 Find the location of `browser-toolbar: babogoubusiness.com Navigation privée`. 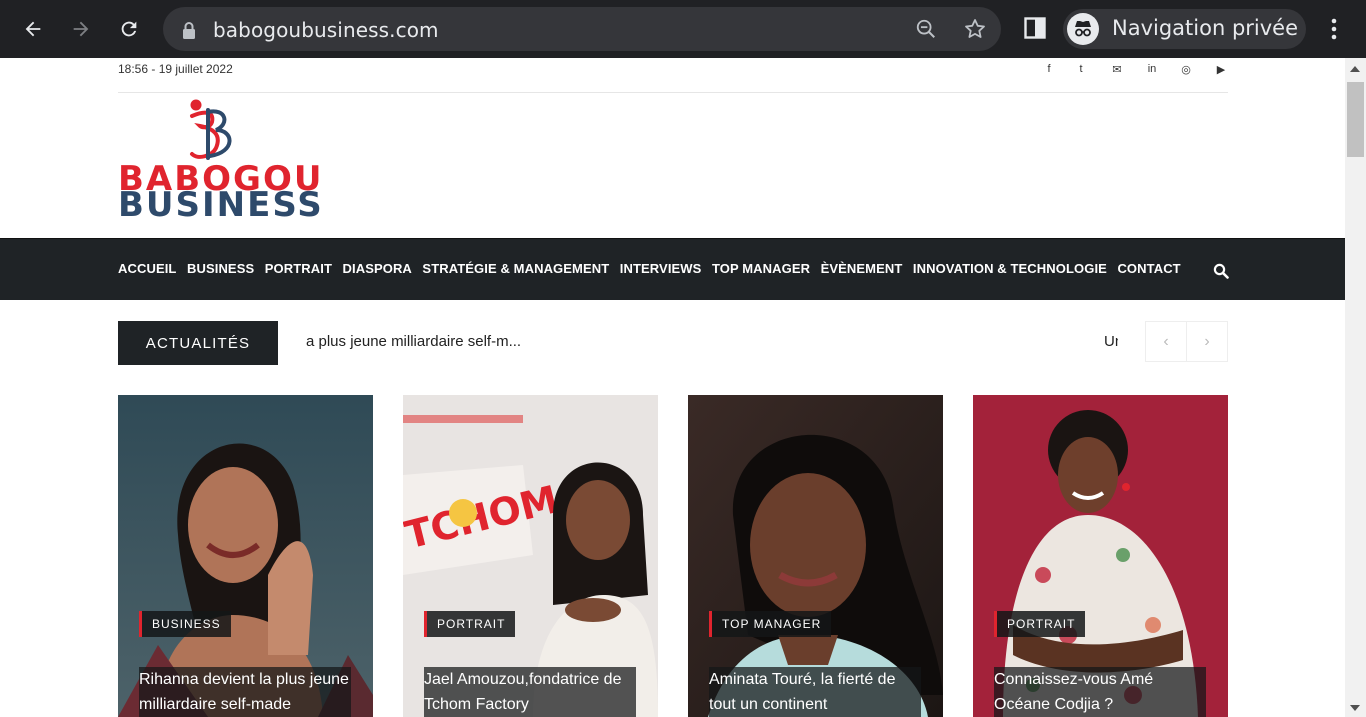

browser-toolbar: babogoubusiness.com Navigation privée is located at coordinates (683, 29).